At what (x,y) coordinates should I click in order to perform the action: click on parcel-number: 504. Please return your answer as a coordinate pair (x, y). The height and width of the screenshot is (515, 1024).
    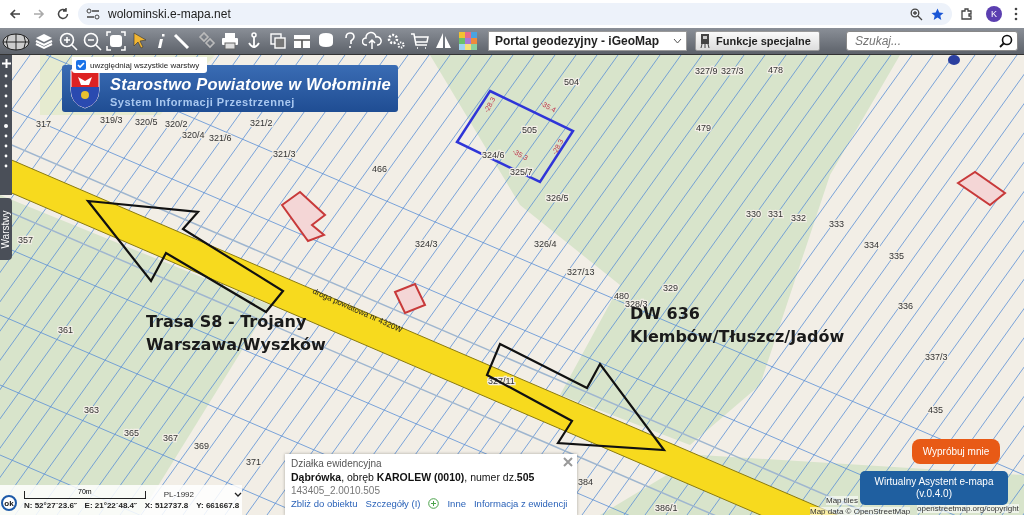
    Looking at the image, I should click on (572, 82).